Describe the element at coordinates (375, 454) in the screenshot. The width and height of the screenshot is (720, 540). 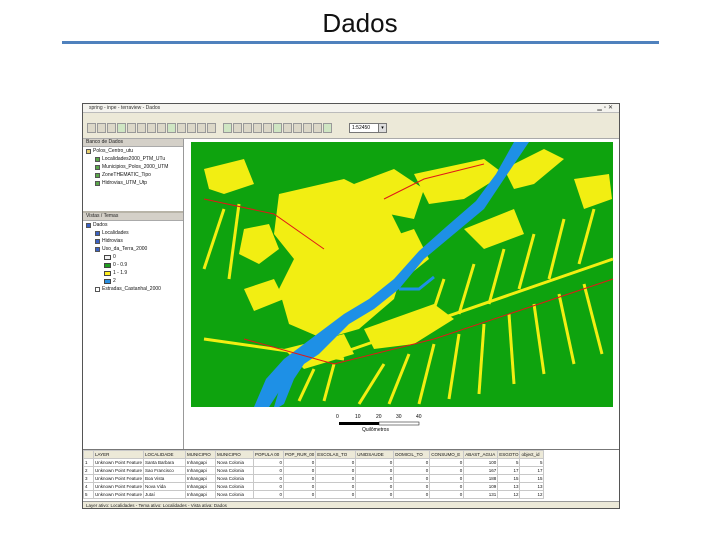
I see `column-header: UNIDSAUDE` at that location.